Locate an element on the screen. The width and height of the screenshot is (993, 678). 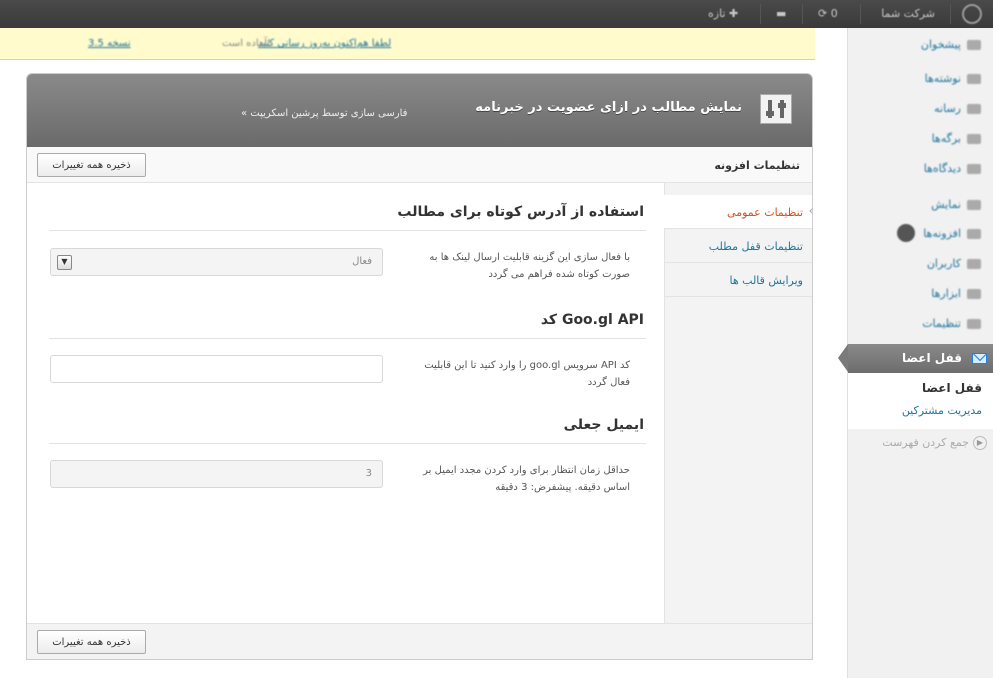
fake-email-wait-value: 3 is located at coordinates (368, 473).